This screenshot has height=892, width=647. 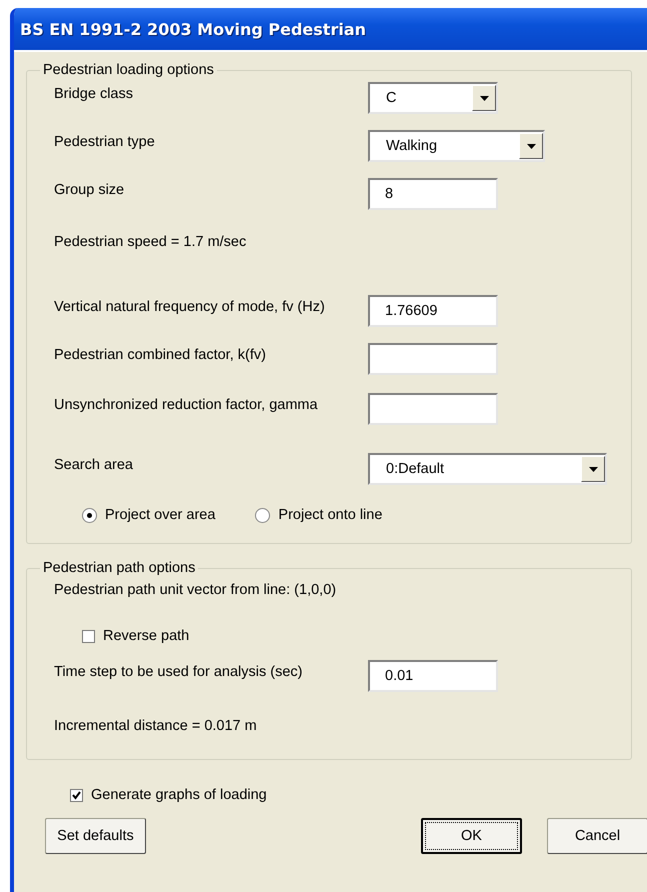 What do you see at coordinates (433, 676) in the screenshot?
I see `input-field: 0.01` at bounding box center [433, 676].